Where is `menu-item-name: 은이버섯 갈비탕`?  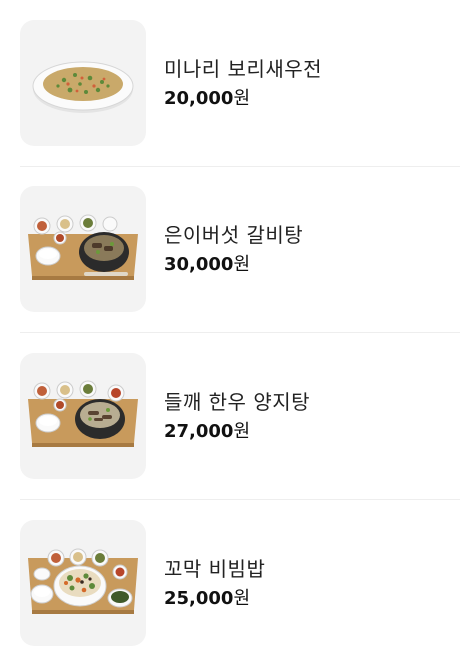
menu-item-name: 은이버섯 갈비탕 is located at coordinates (233, 235).